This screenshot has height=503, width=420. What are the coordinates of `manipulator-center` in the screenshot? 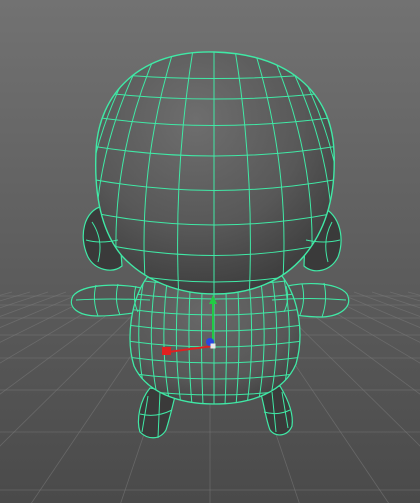 It's located at (213, 346).